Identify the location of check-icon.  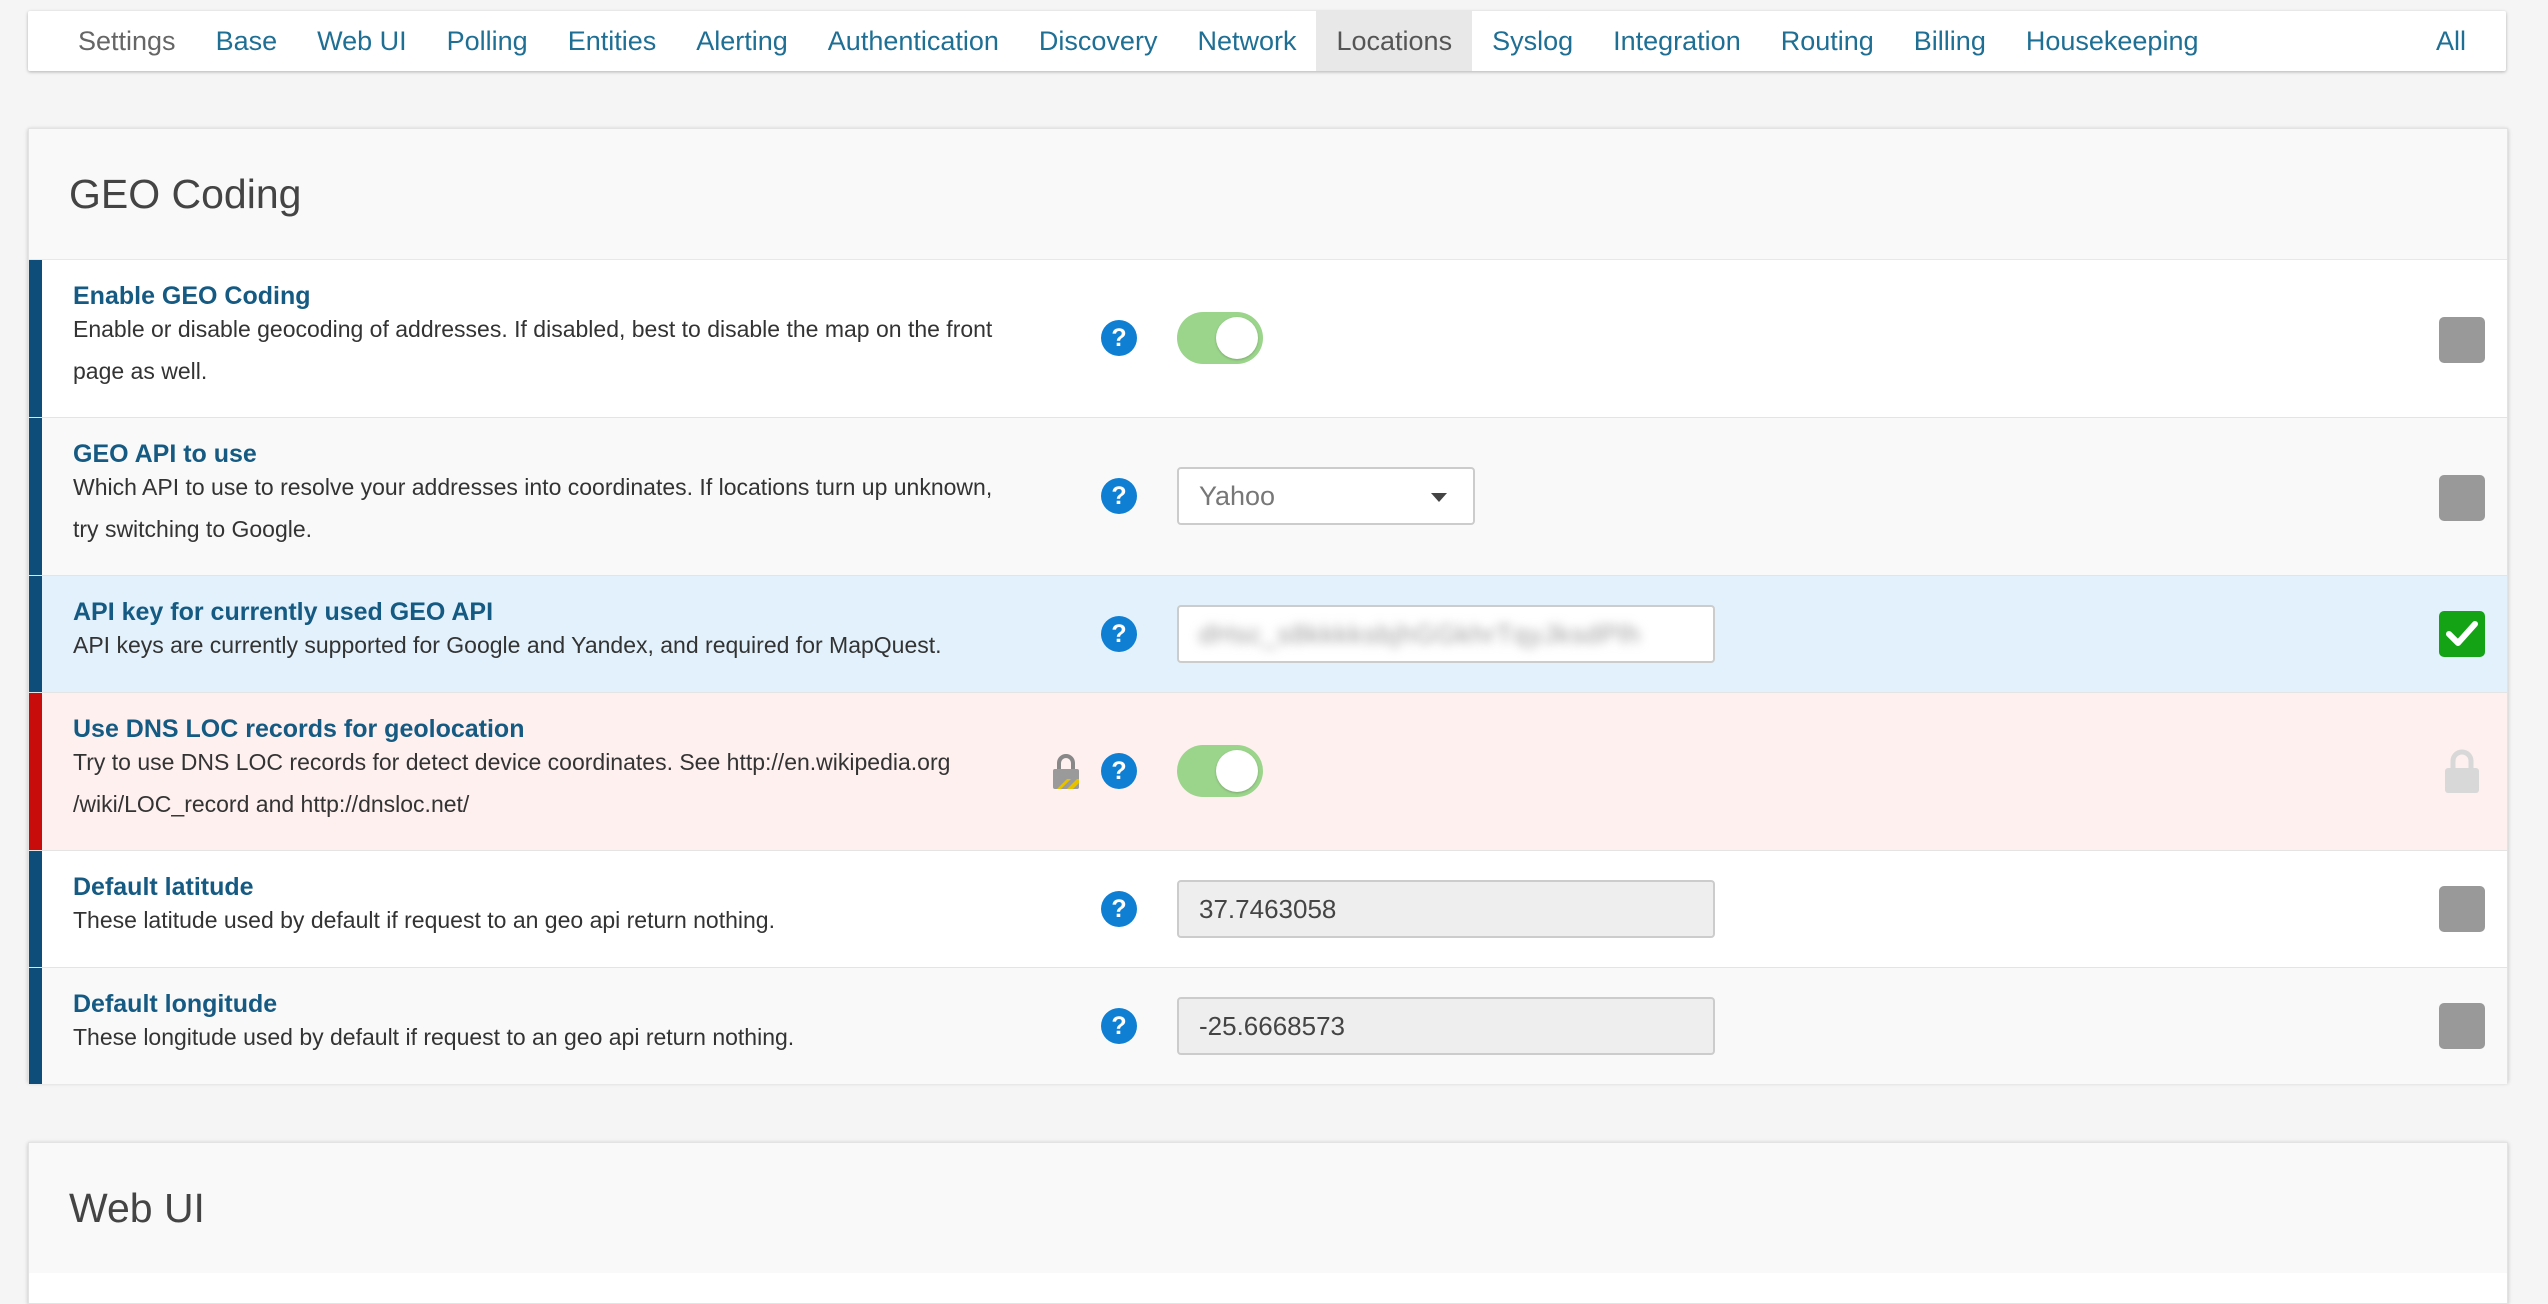
(2462, 633).